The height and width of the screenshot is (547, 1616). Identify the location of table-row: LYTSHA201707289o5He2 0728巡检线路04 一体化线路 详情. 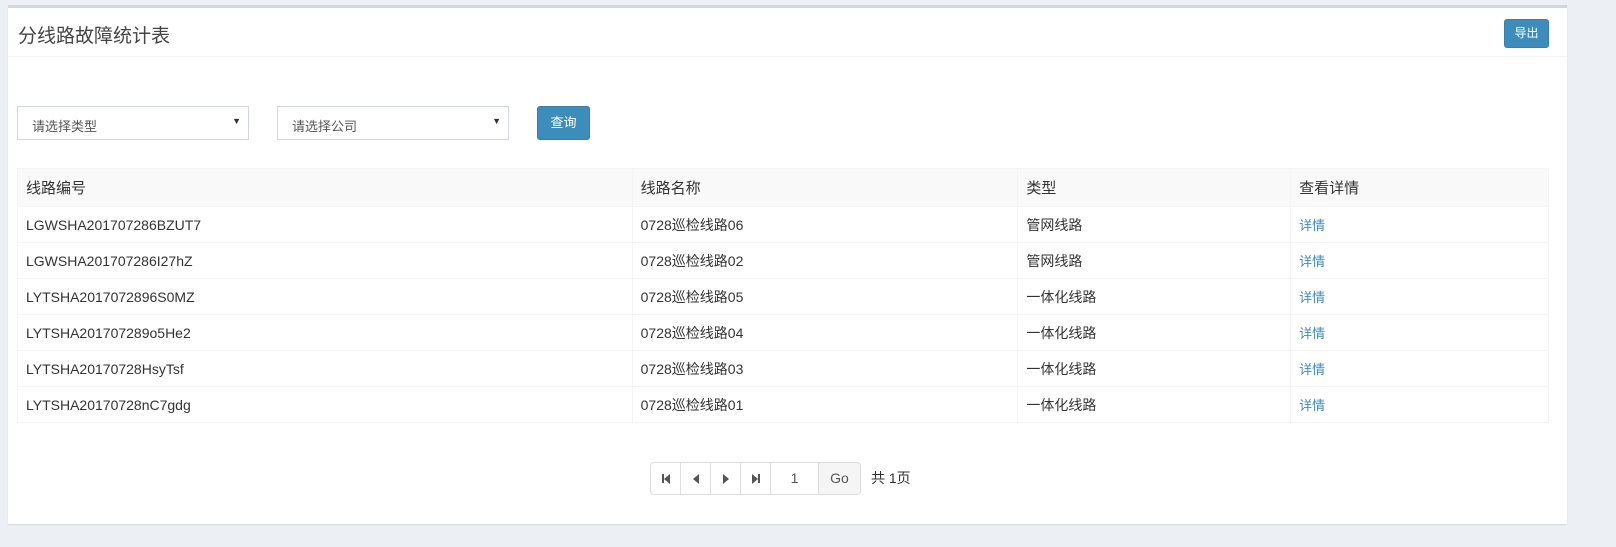
(783, 332).